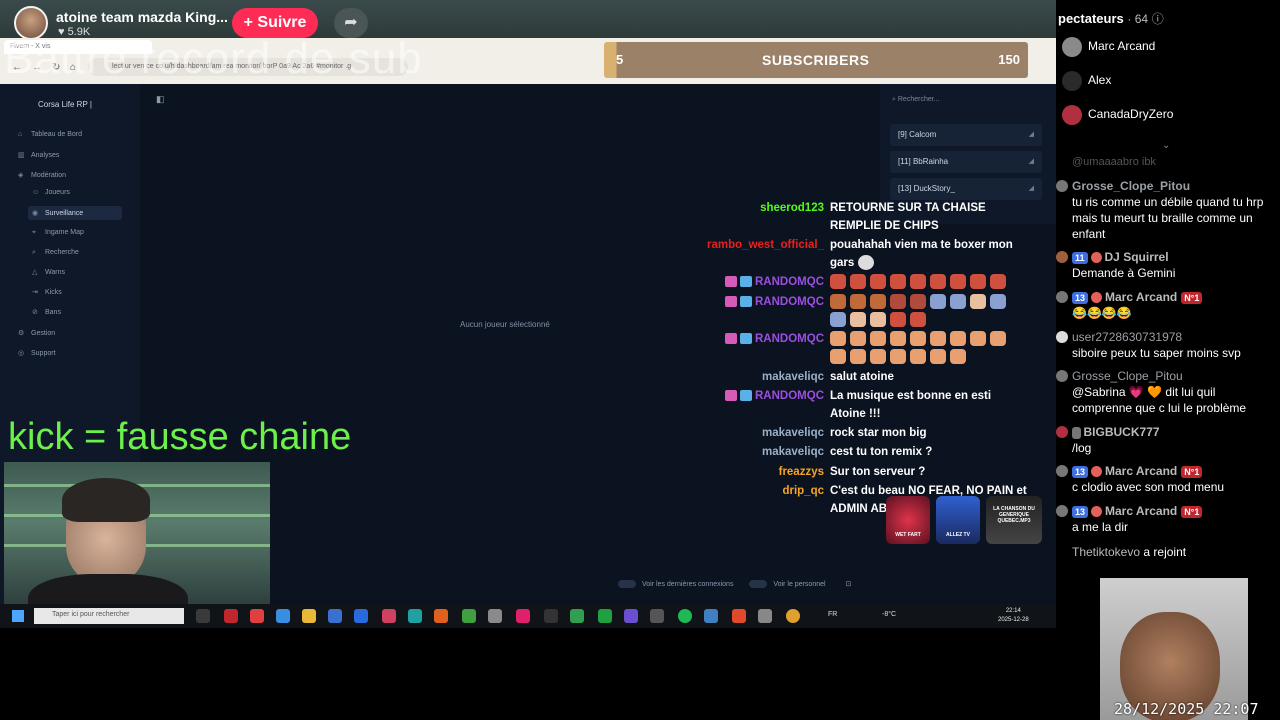 Image resolution: width=1280 pixels, height=720 pixels. Describe the element at coordinates (832, 614) in the screenshot. I see `language-indicator: FR` at that location.